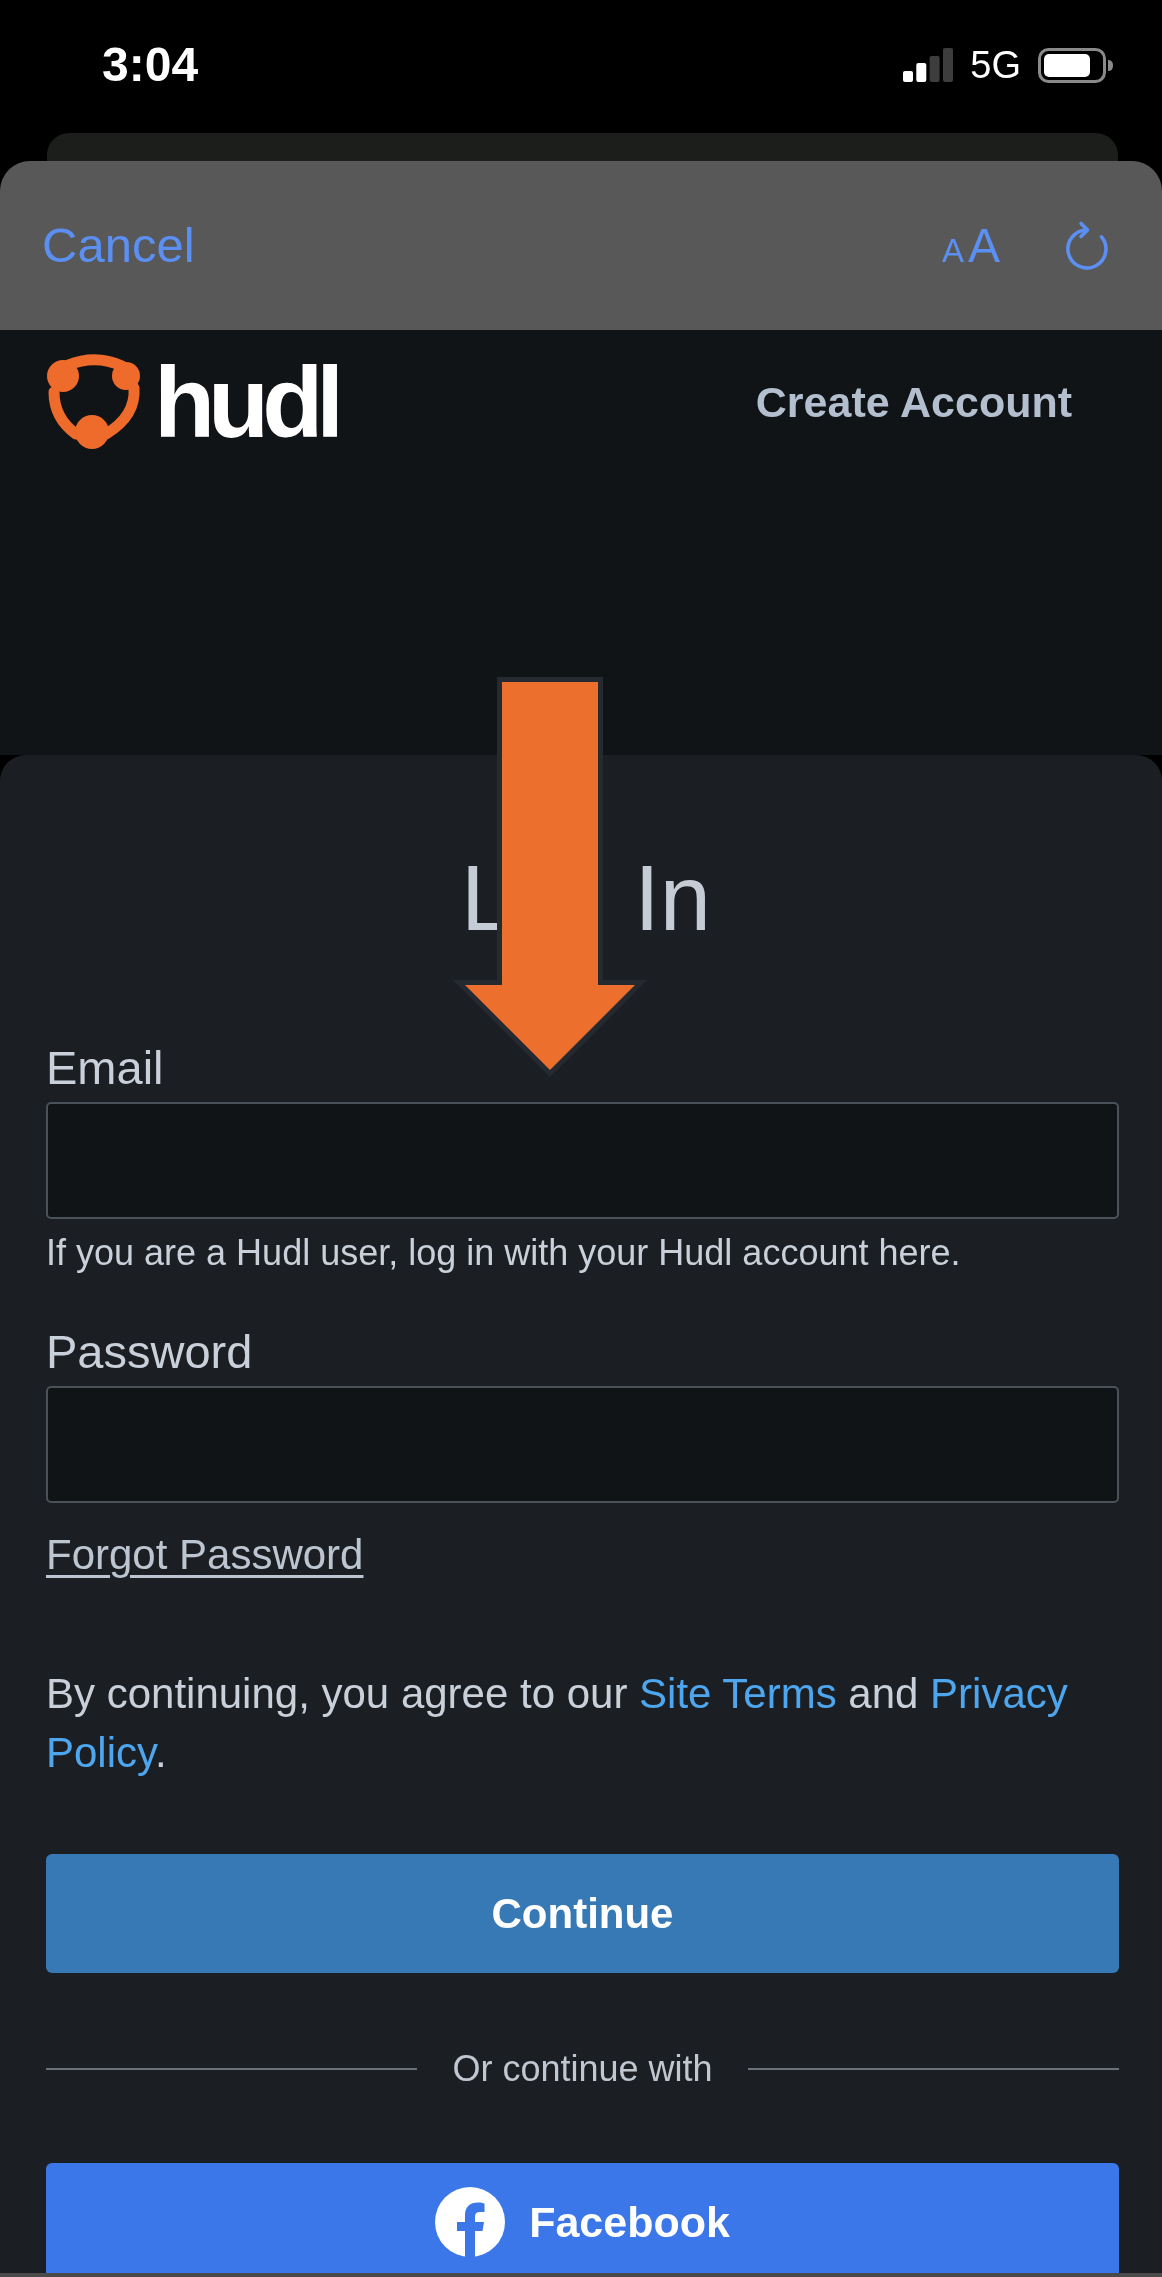 This screenshot has height=2277, width=1162. What do you see at coordinates (1075, 65) in the screenshot?
I see `battery-icon` at bounding box center [1075, 65].